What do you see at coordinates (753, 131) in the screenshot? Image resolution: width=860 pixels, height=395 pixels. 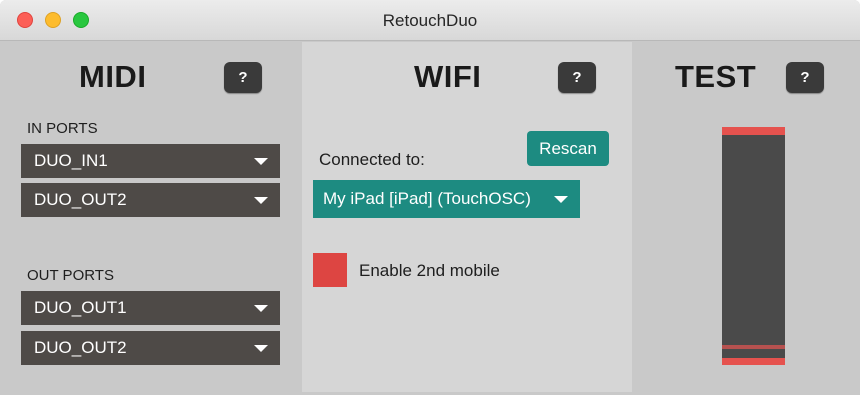 I see `fader-top-cap` at bounding box center [753, 131].